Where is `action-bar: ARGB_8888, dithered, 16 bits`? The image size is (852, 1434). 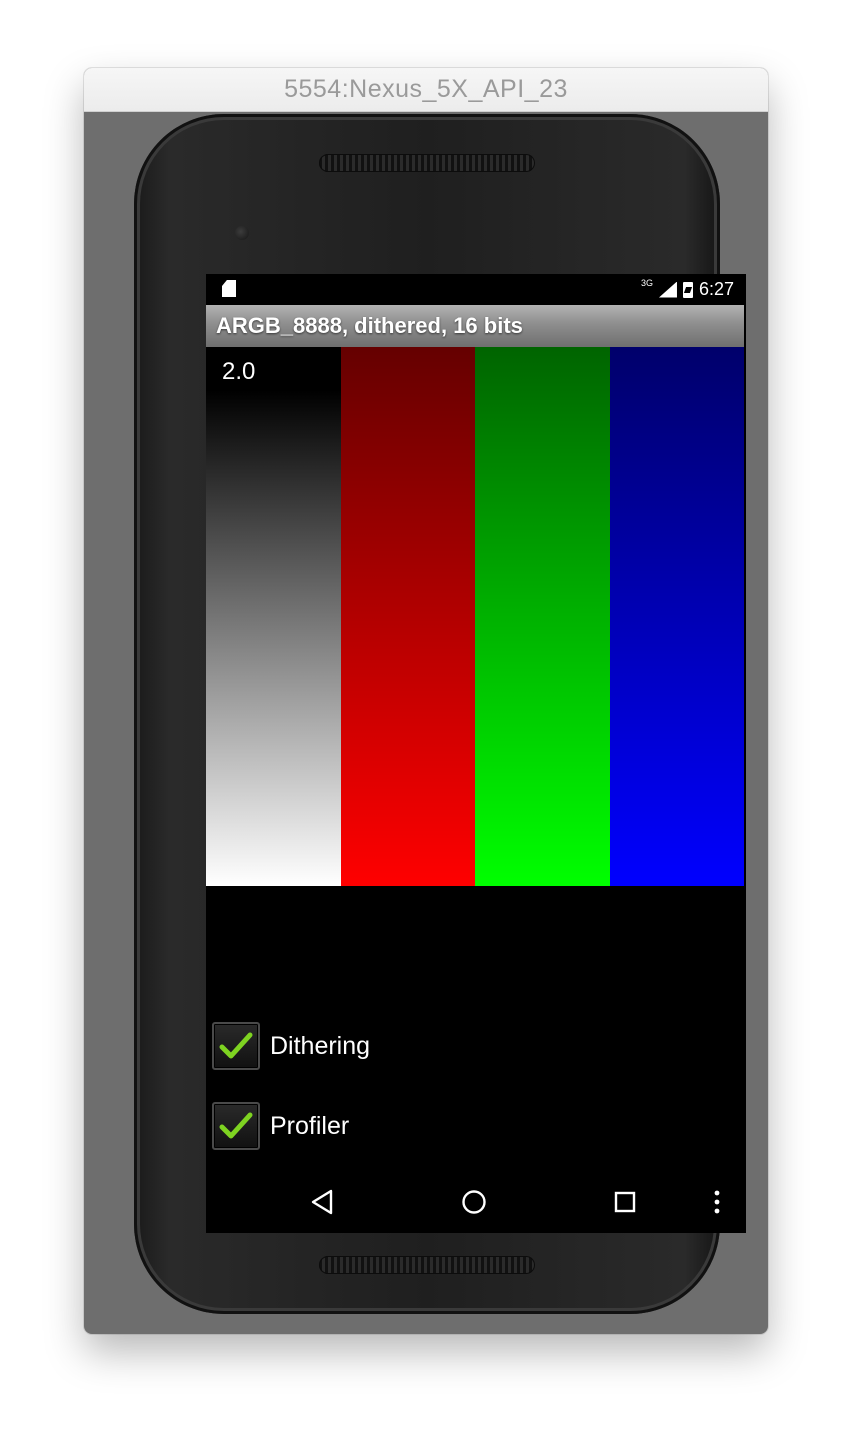 action-bar: ARGB_8888, dithered, 16 bits is located at coordinates (475, 326).